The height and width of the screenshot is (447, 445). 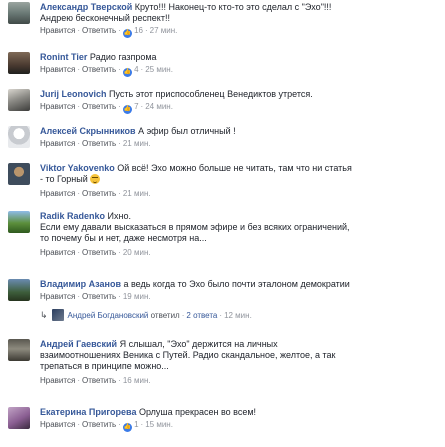 What do you see at coordinates (137, 252) in the screenshot?
I see `comment-time: 20 мин.` at bounding box center [137, 252].